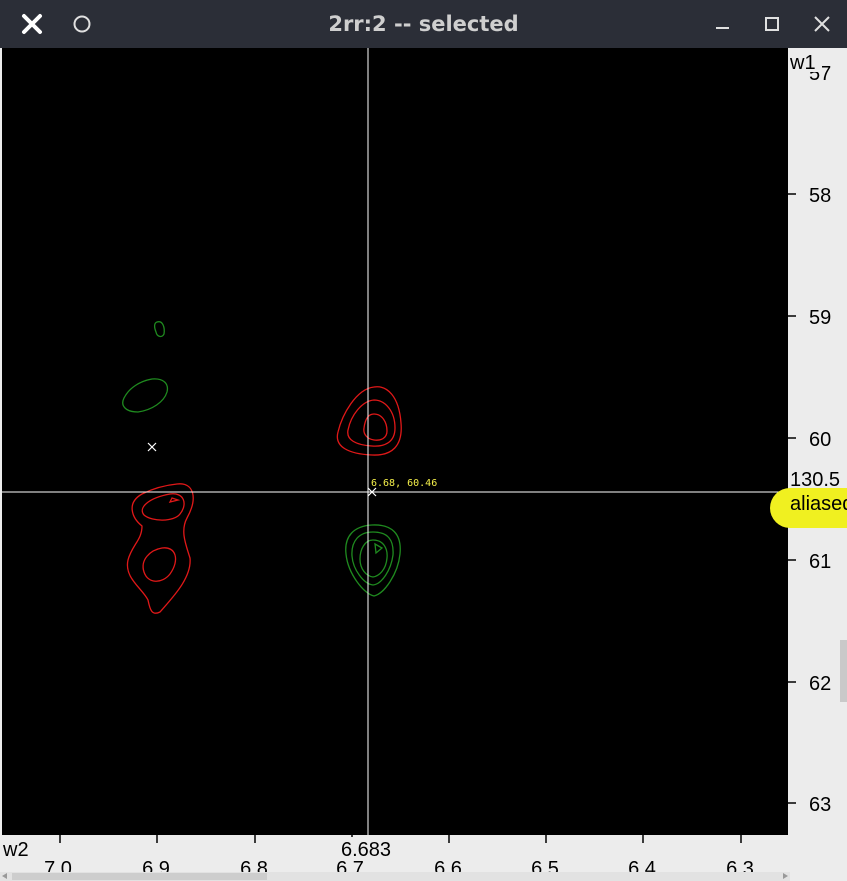 Image resolution: width=847 pixels, height=881 pixels. Describe the element at coordinates (820, 196) in the screenshot. I see `w1-tick-label: 58` at that location.